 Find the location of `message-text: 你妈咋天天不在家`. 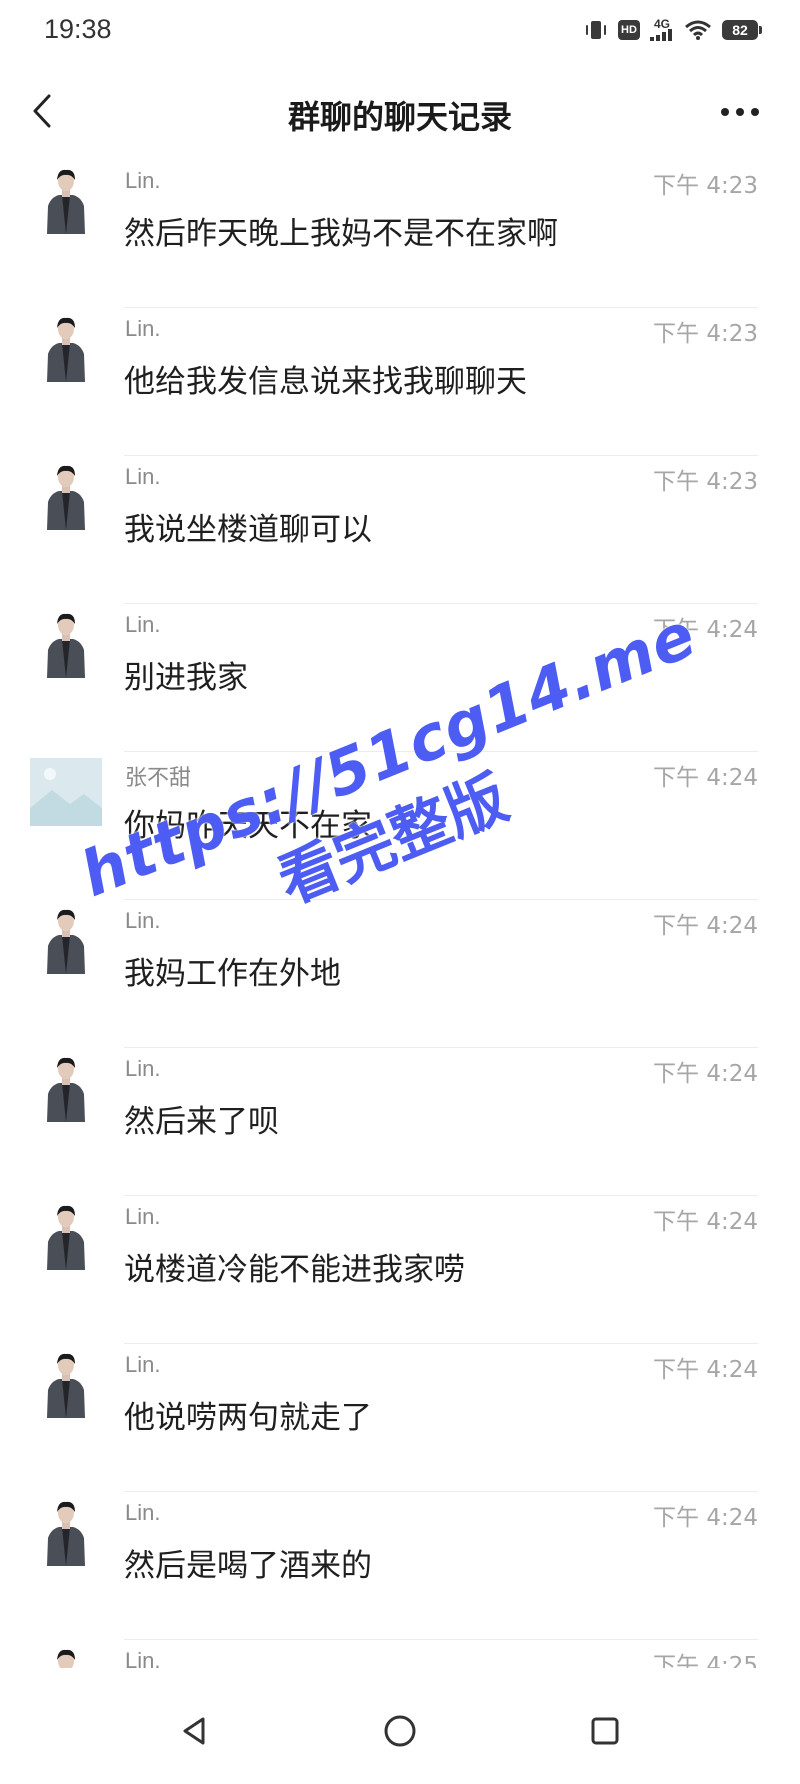

message-text: 你妈咋天天不在家 is located at coordinates (248, 826).